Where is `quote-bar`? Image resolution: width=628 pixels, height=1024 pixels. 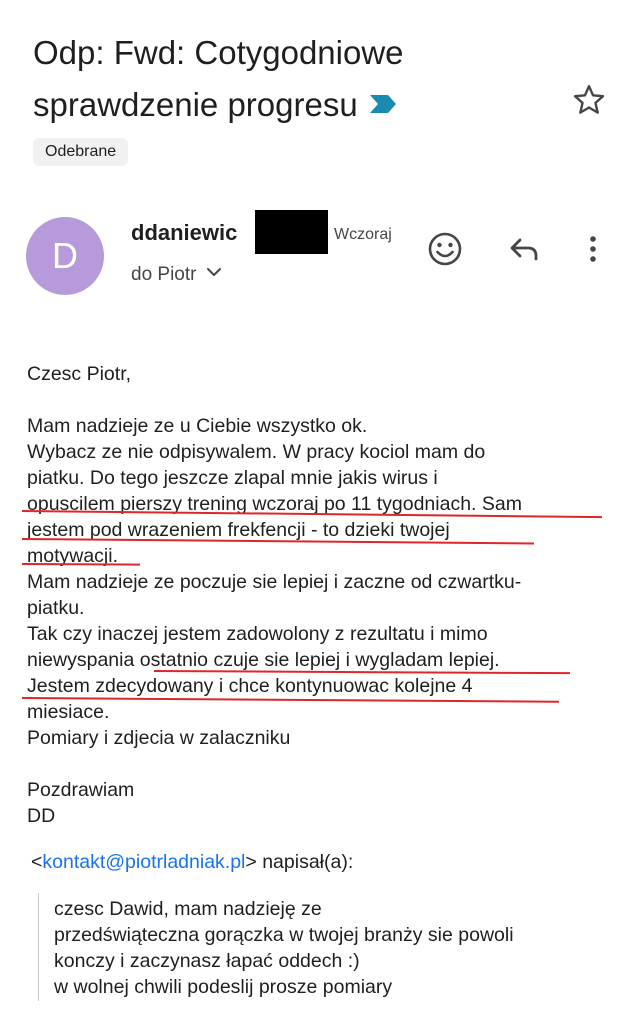
quote-bar is located at coordinates (38, 947).